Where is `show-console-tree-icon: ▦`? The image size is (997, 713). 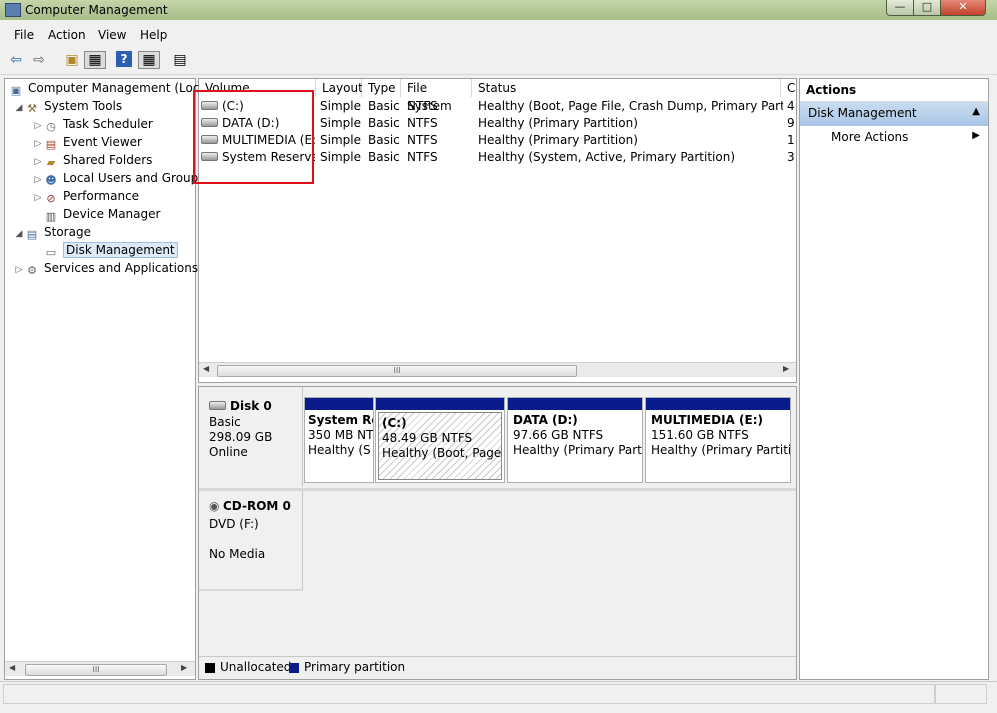
show-console-tree-icon: ▦ is located at coordinates (95, 60).